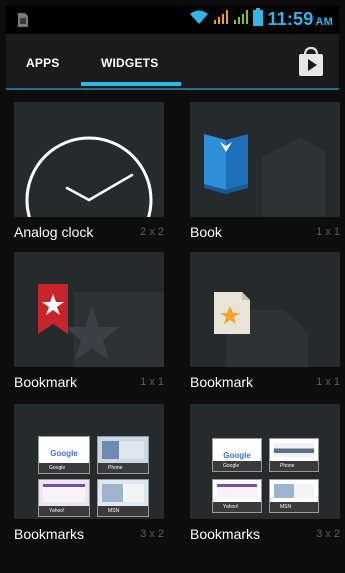 This screenshot has height=573, width=345. What do you see at coordinates (53, 309) in the screenshot?
I see `bookmark-star-icon` at bounding box center [53, 309].